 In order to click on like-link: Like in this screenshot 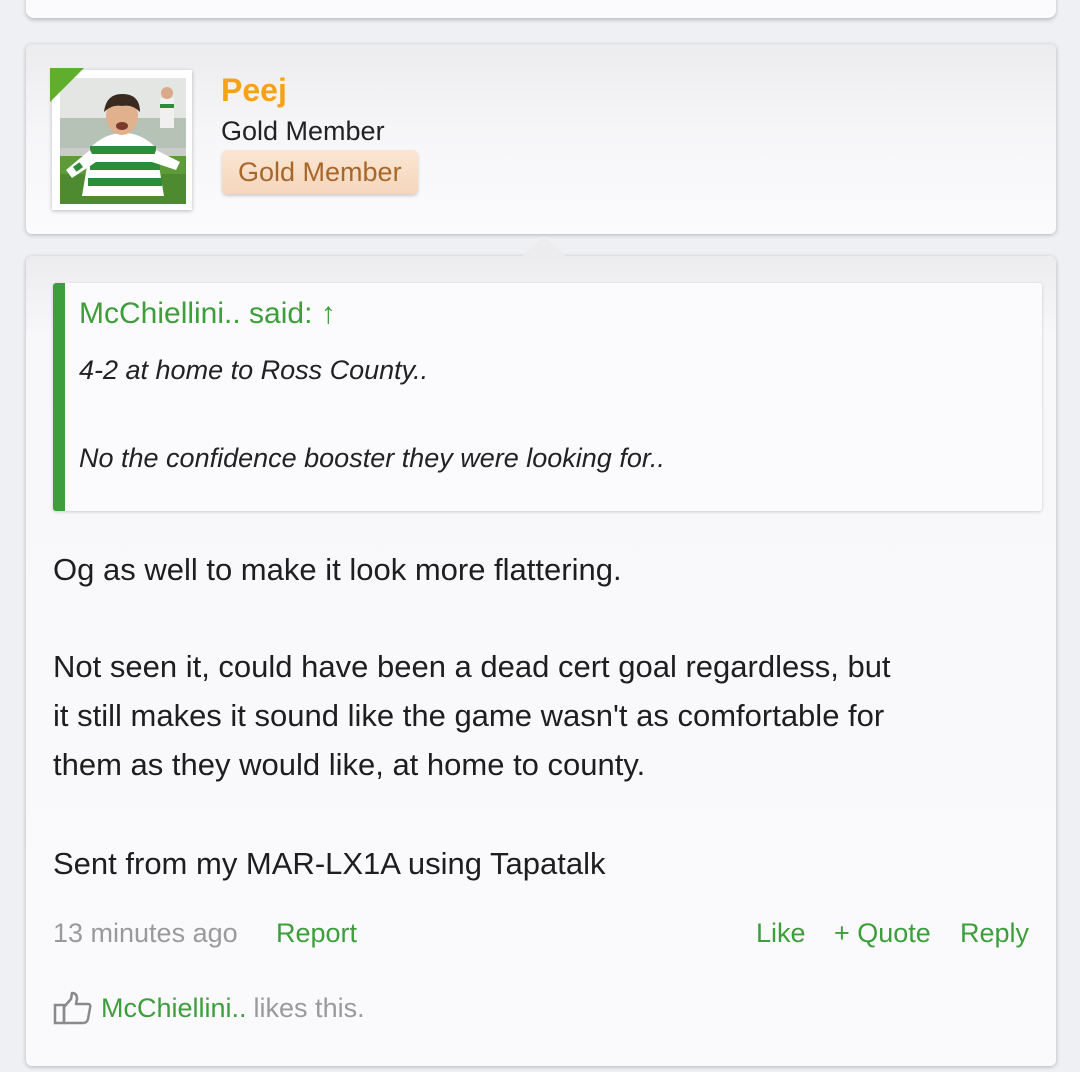, I will do `click(781, 933)`.